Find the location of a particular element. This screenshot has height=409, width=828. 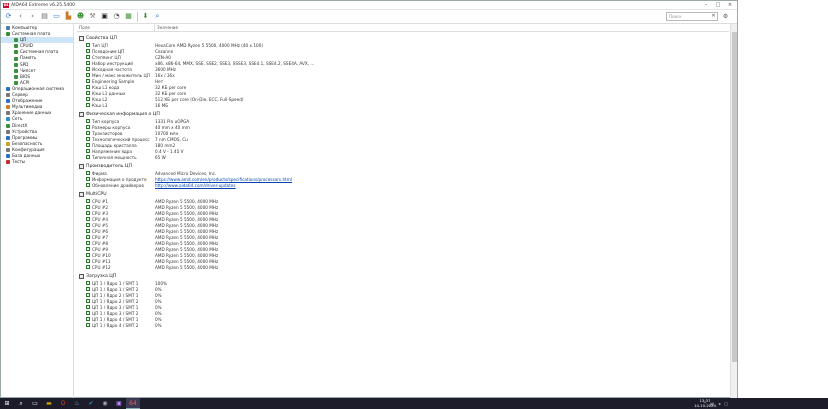

back-icon: ‹ is located at coordinates (20, 16).